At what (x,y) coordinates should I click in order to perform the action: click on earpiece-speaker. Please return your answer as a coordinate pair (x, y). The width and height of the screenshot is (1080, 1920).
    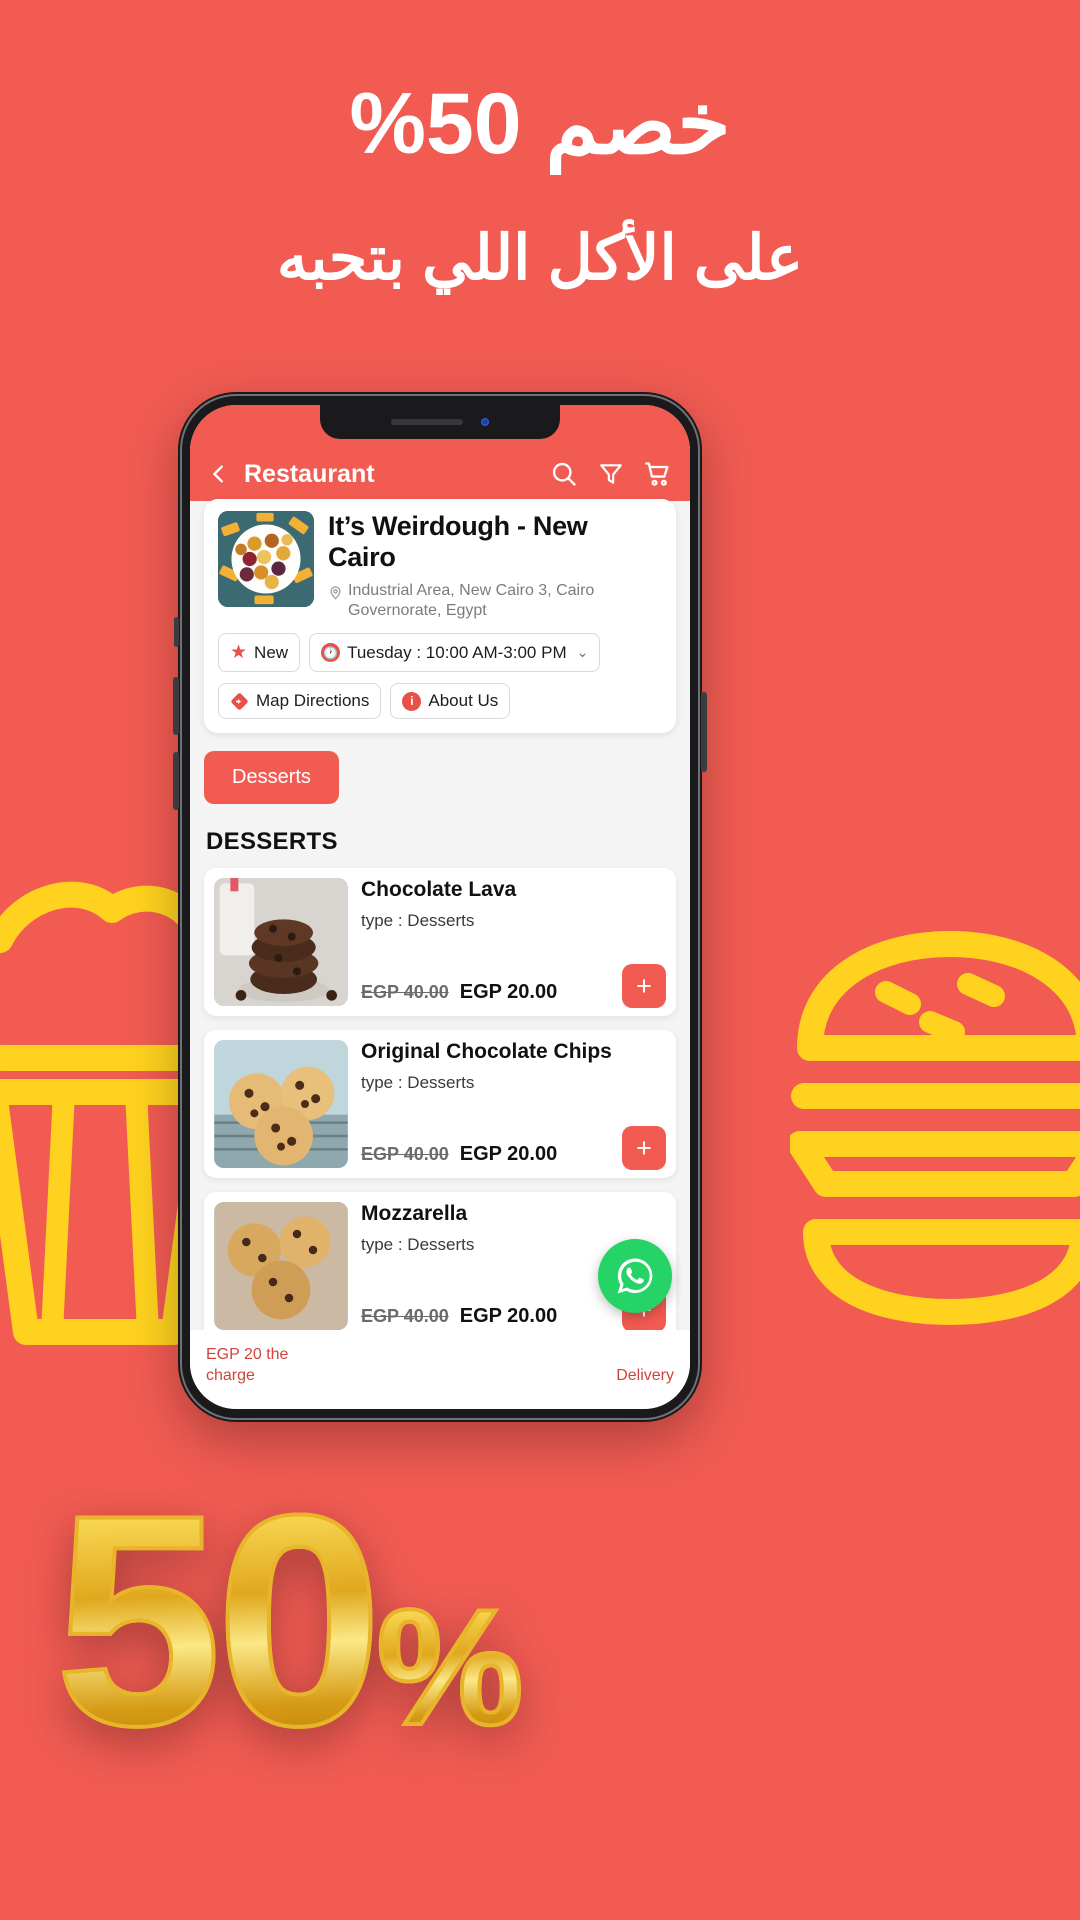
    Looking at the image, I should click on (427, 422).